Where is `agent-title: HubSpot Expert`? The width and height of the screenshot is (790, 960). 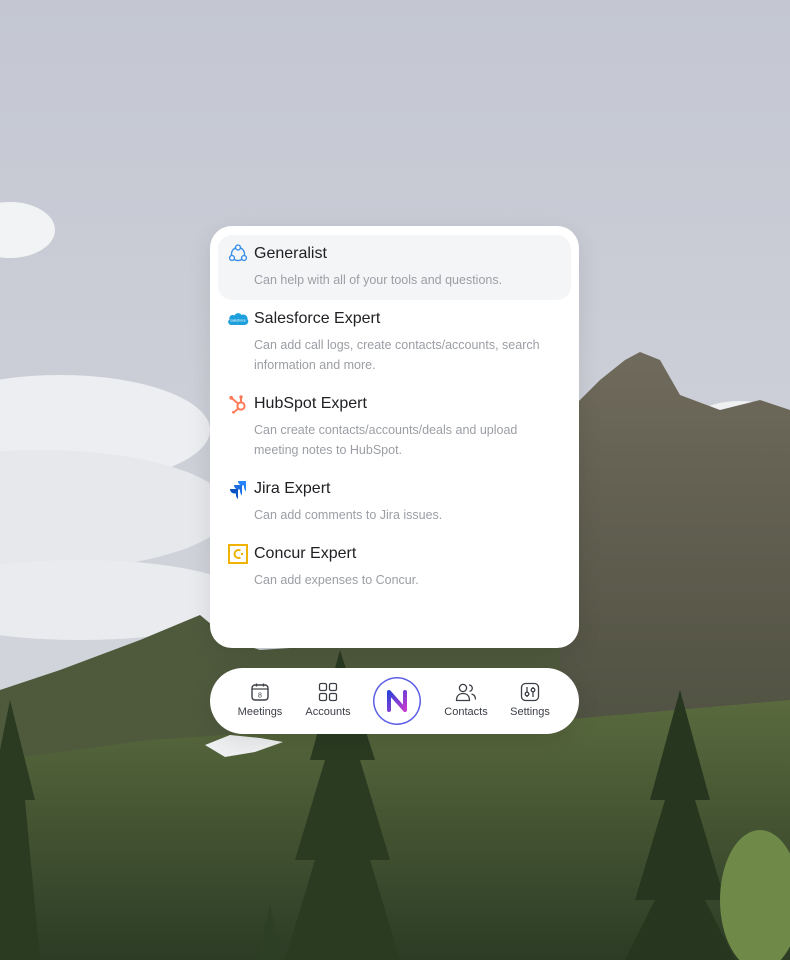
agent-title: HubSpot Expert is located at coordinates (310, 403).